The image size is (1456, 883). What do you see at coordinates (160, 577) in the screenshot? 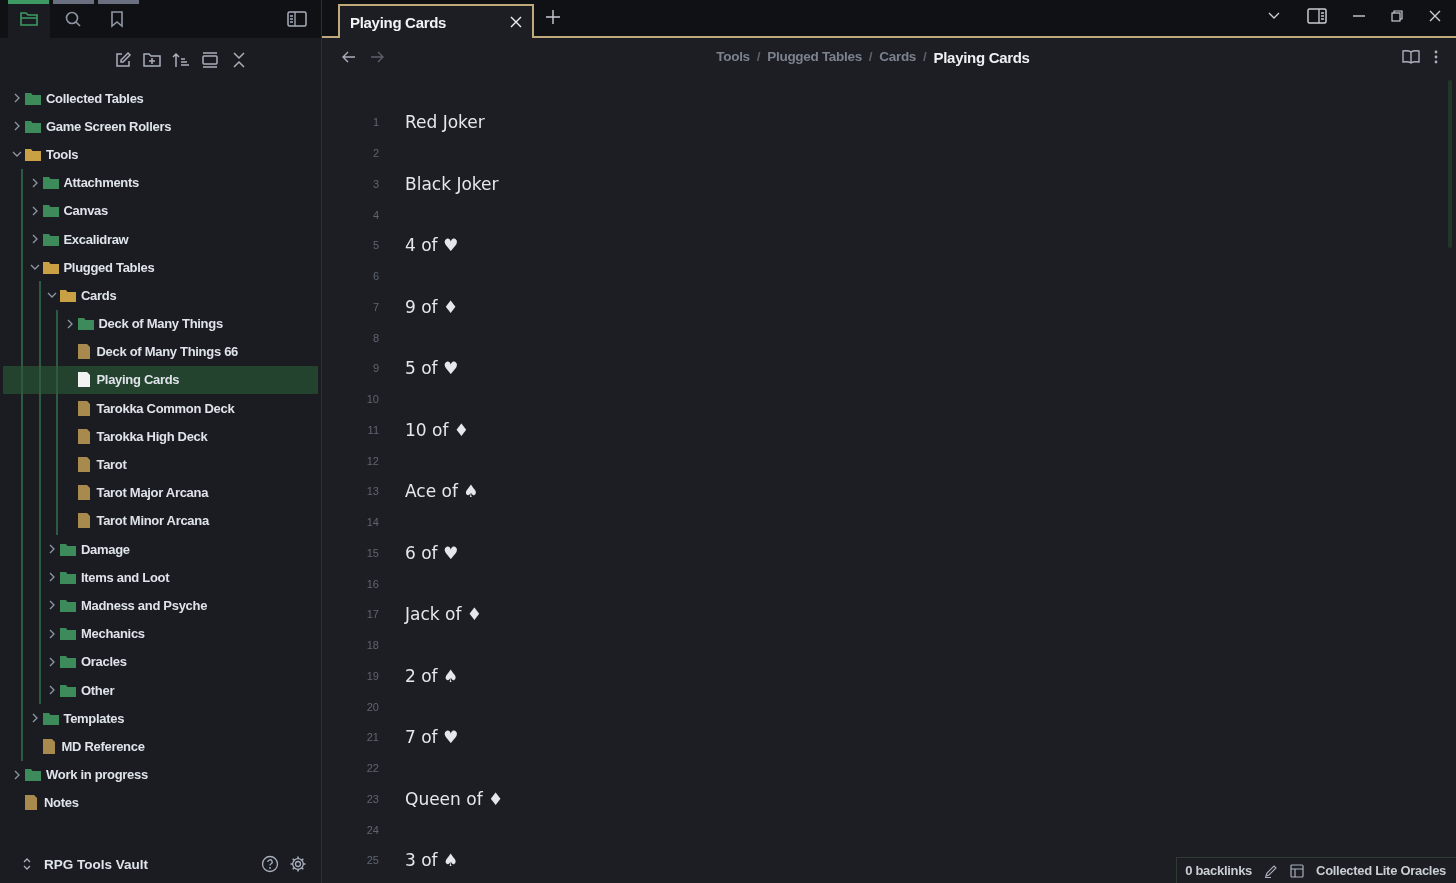
I see `folder-item: Items and Loot` at bounding box center [160, 577].